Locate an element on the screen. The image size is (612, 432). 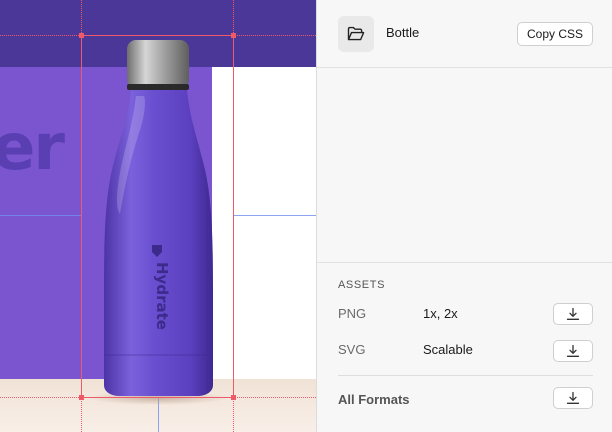
selection-edge-top is located at coordinates (157, 35).